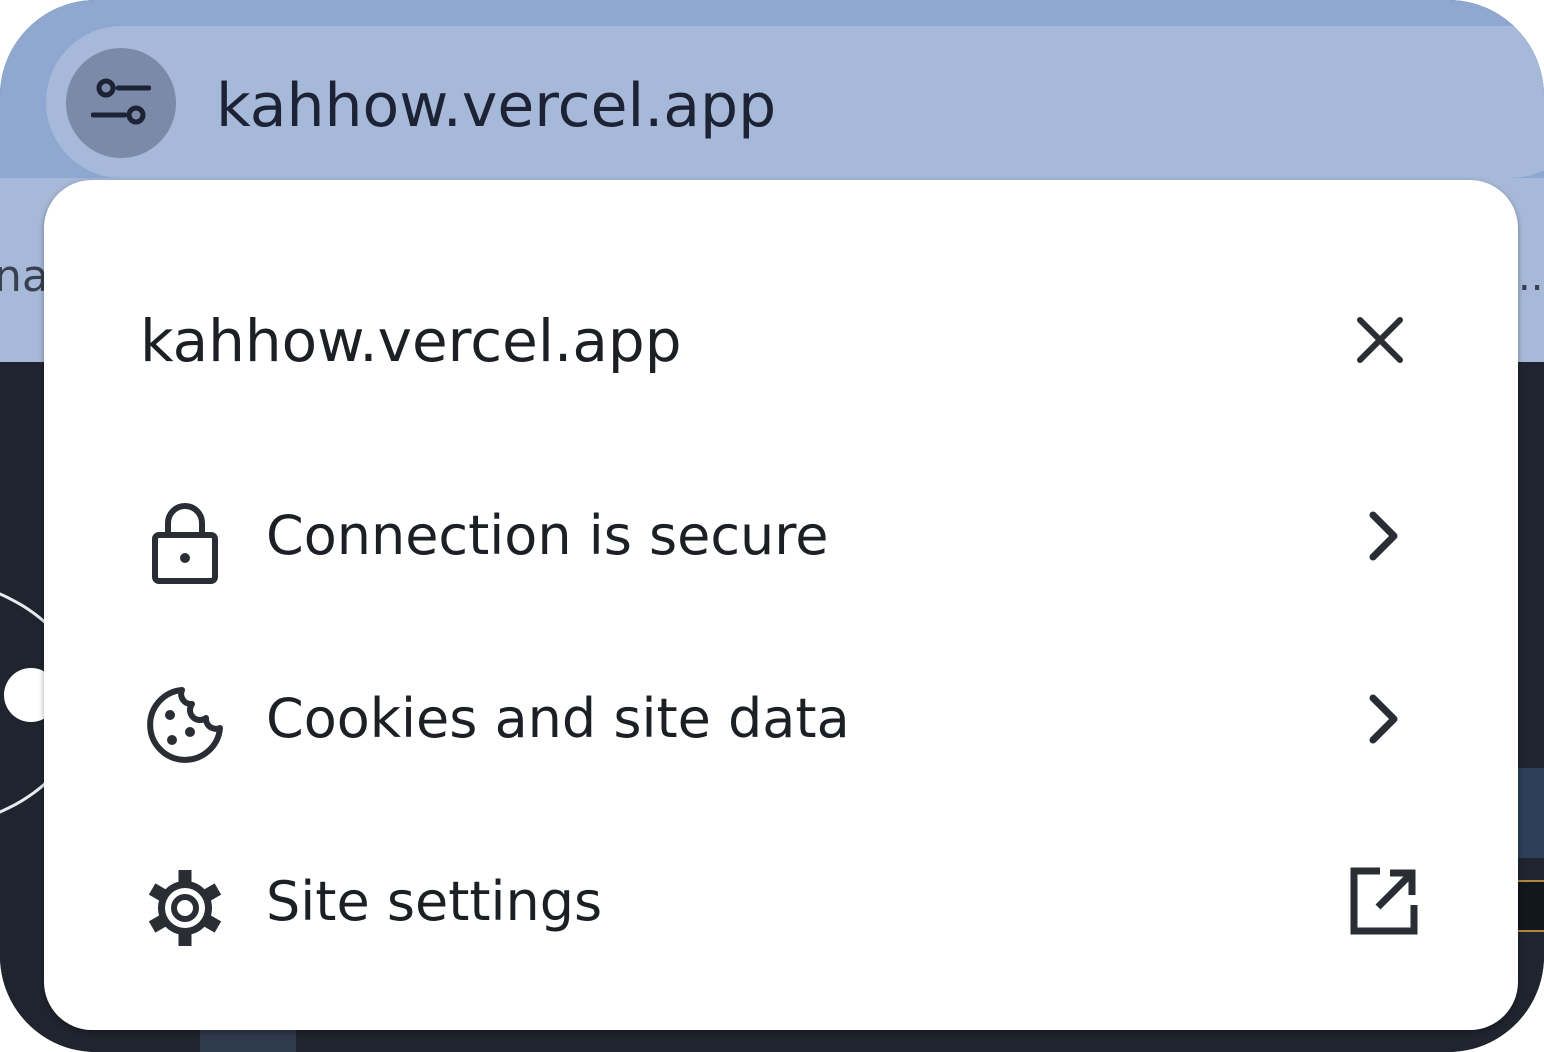  I want to click on close-button, so click(1380, 340).